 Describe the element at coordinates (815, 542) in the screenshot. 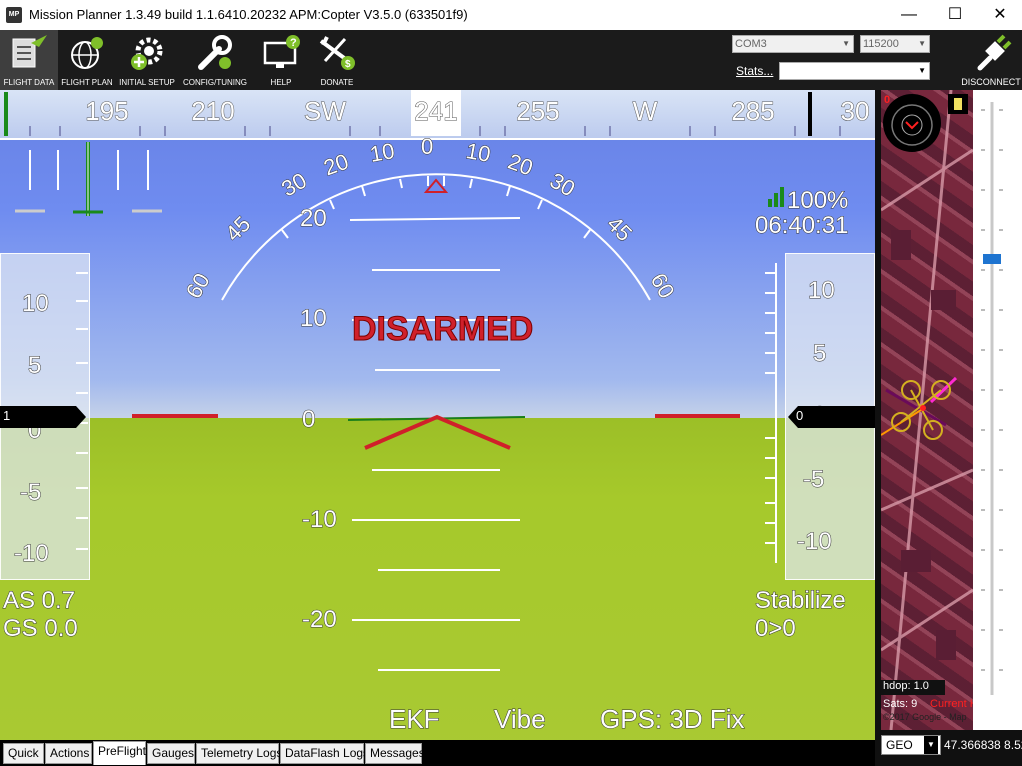

I see `altitude-scale-label: -10` at that location.